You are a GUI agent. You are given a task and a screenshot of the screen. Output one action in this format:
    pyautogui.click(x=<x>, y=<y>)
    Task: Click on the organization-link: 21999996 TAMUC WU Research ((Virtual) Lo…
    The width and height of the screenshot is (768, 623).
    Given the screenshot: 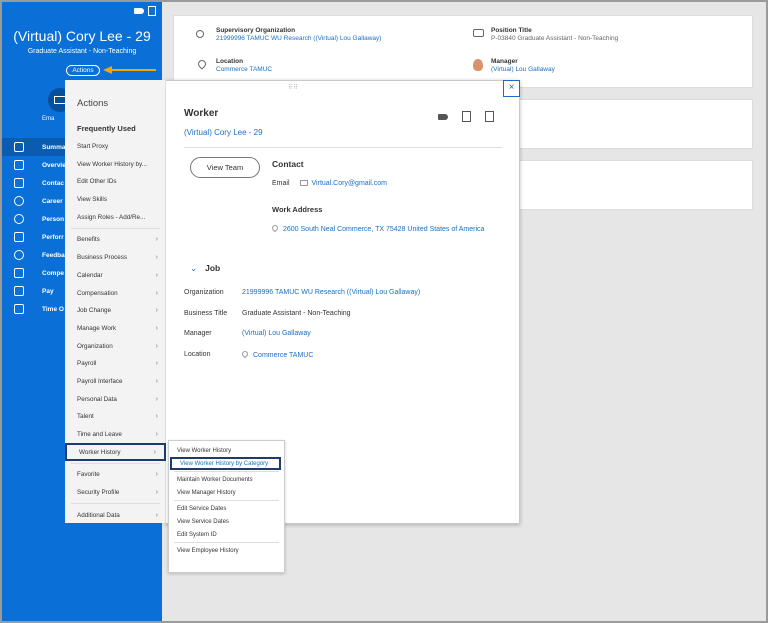 What is the action you would take?
    pyautogui.click(x=331, y=292)
    